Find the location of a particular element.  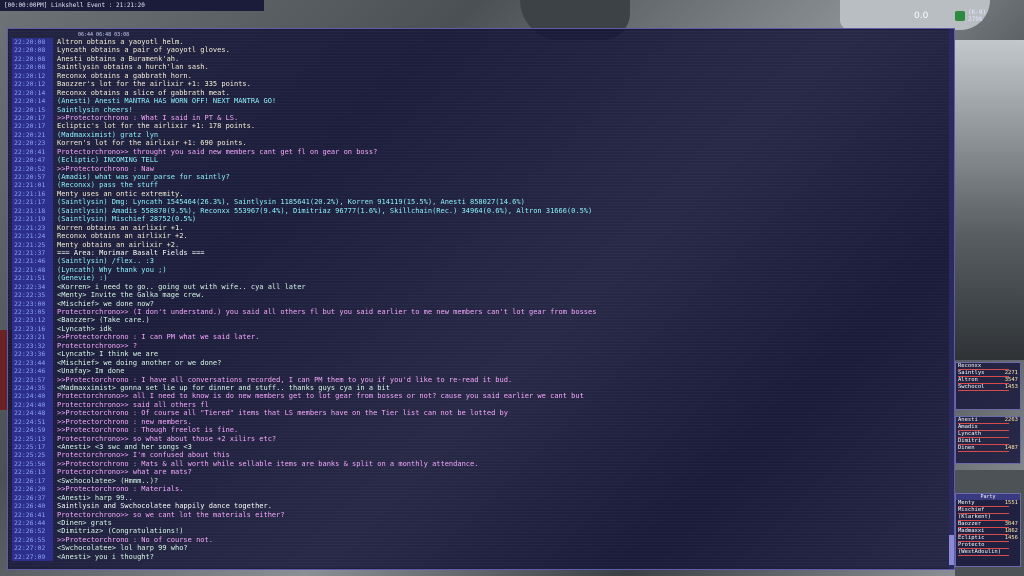

party-member: Reconxx is located at coordinates (988, 366).